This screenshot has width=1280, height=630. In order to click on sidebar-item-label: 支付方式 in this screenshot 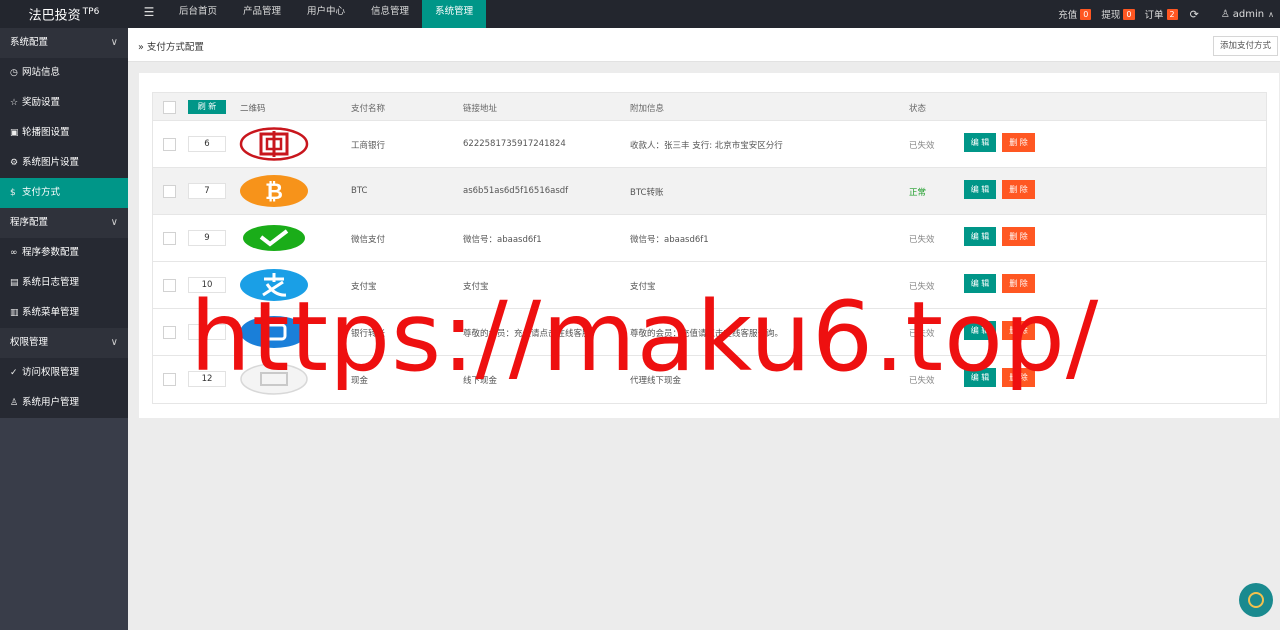, I will do `click(41, 192)`.